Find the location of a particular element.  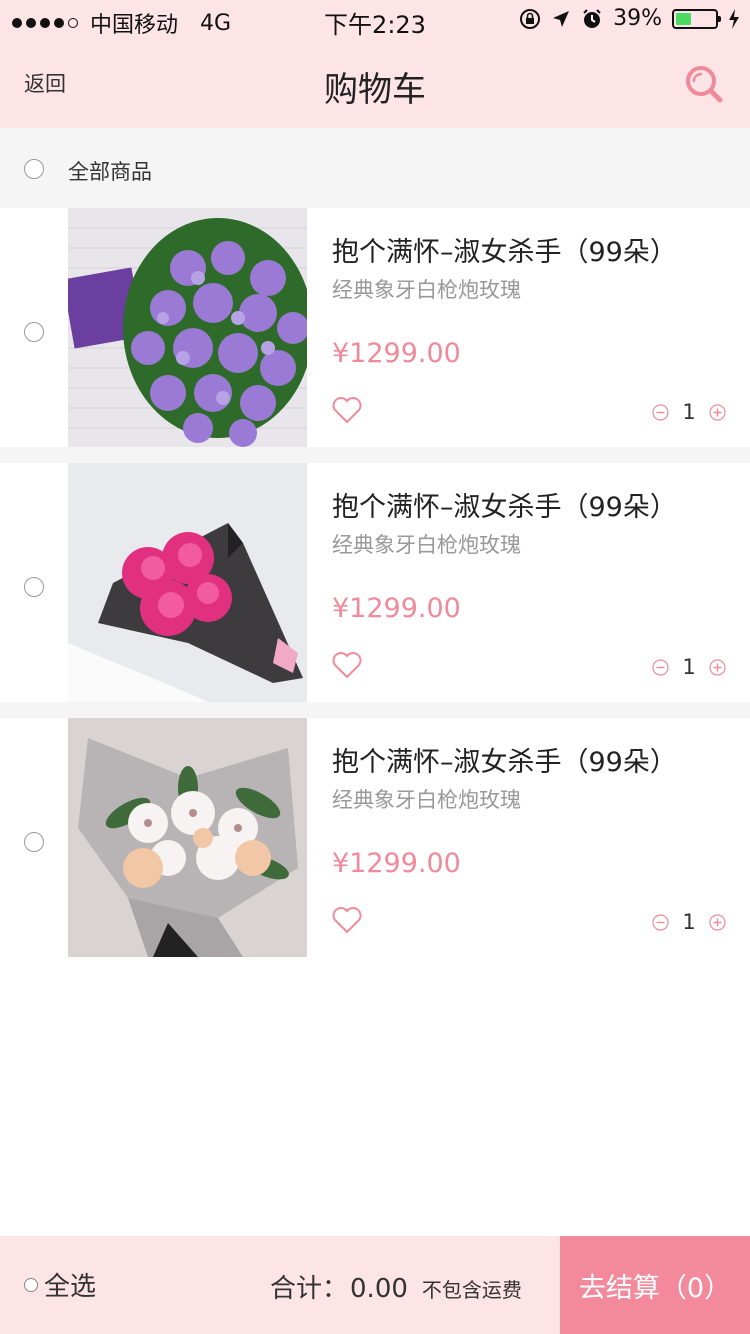

all-goods-header: 全部商品 is located at coordinates (375, 168).